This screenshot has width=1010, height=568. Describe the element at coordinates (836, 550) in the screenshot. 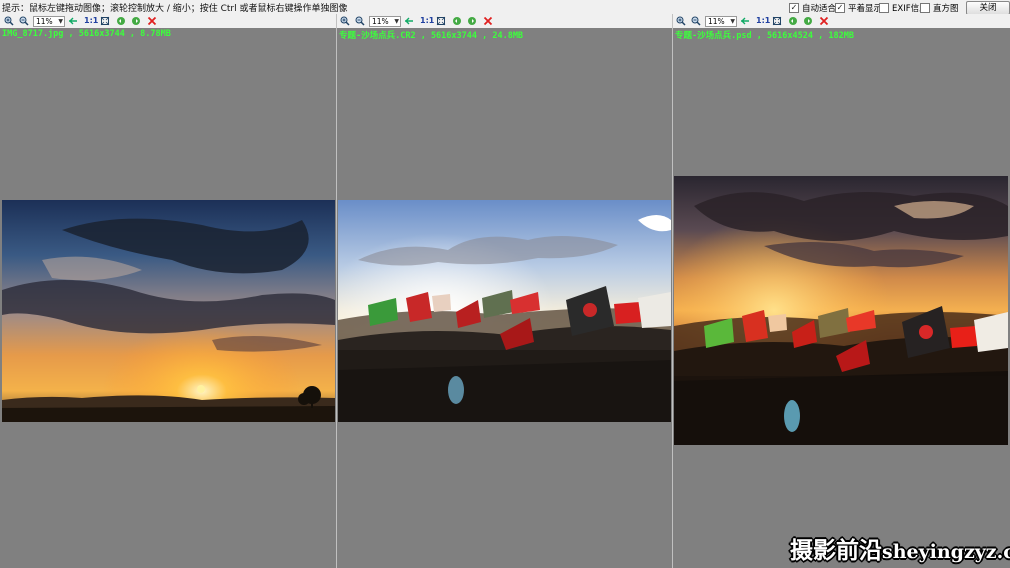

I see `watermark-chinese: 摄影前沿` at that location.